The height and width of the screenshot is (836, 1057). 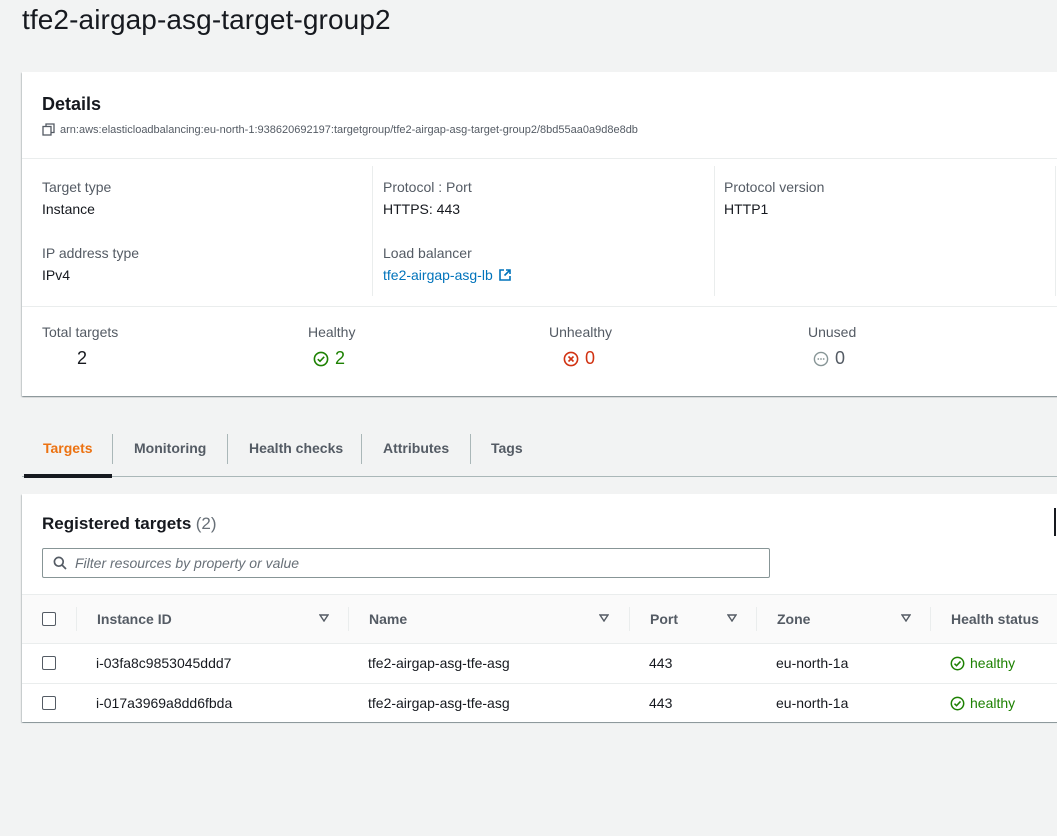 What do you see at coordinates (90, 264) in the screenshot?
I see `ip-type-field: IP address type IPv4` at bounding box center [90, 264].